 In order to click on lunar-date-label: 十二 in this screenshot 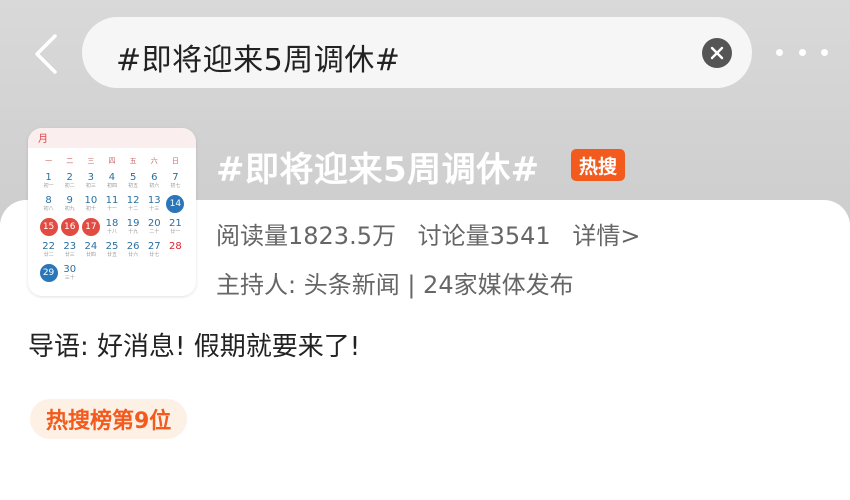, I will do `click(133, 209)`.